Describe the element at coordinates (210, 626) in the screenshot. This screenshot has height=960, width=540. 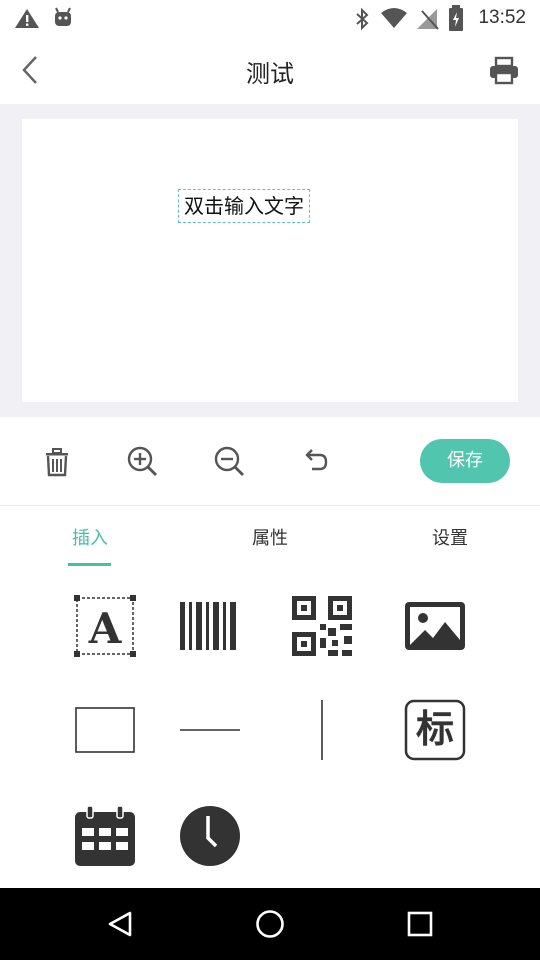
I see `barcode-icon` at that location.